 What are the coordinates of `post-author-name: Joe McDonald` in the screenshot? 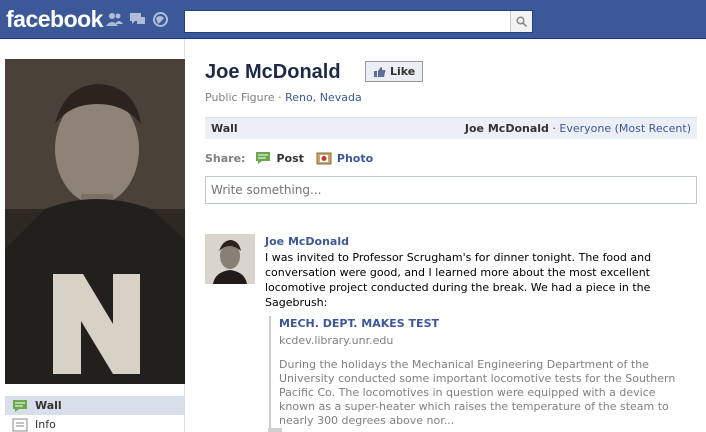 It's located at (307, 241).